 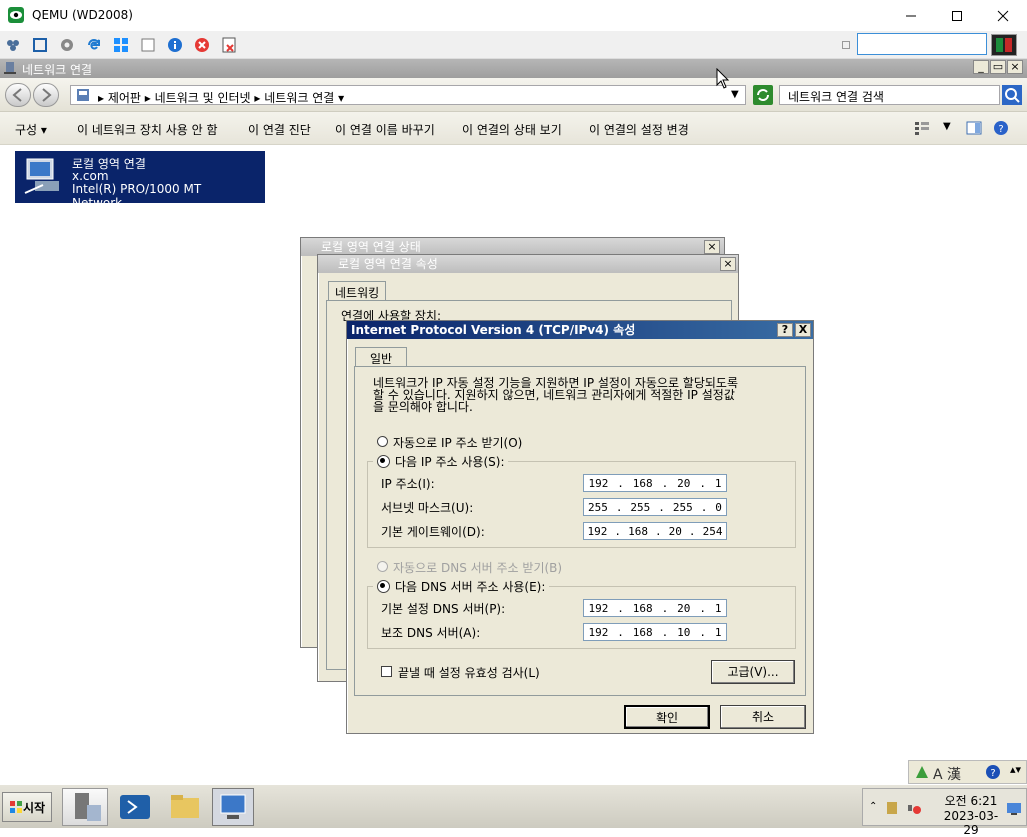 What do you see at coordinates (382, 566) in the screenshot?
I see `auto-dns-radio` at bounding box center [382, 566].